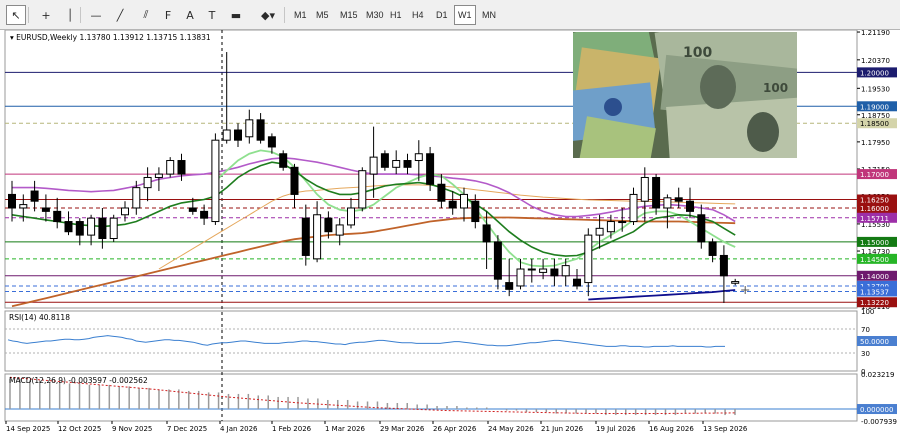 The width and height of the screenshot is (900, 440). What do you see at coordinates (874, 175) in the screenshot?
I see `price-tag-label: 1.17000` at bounding box center [874, 175].